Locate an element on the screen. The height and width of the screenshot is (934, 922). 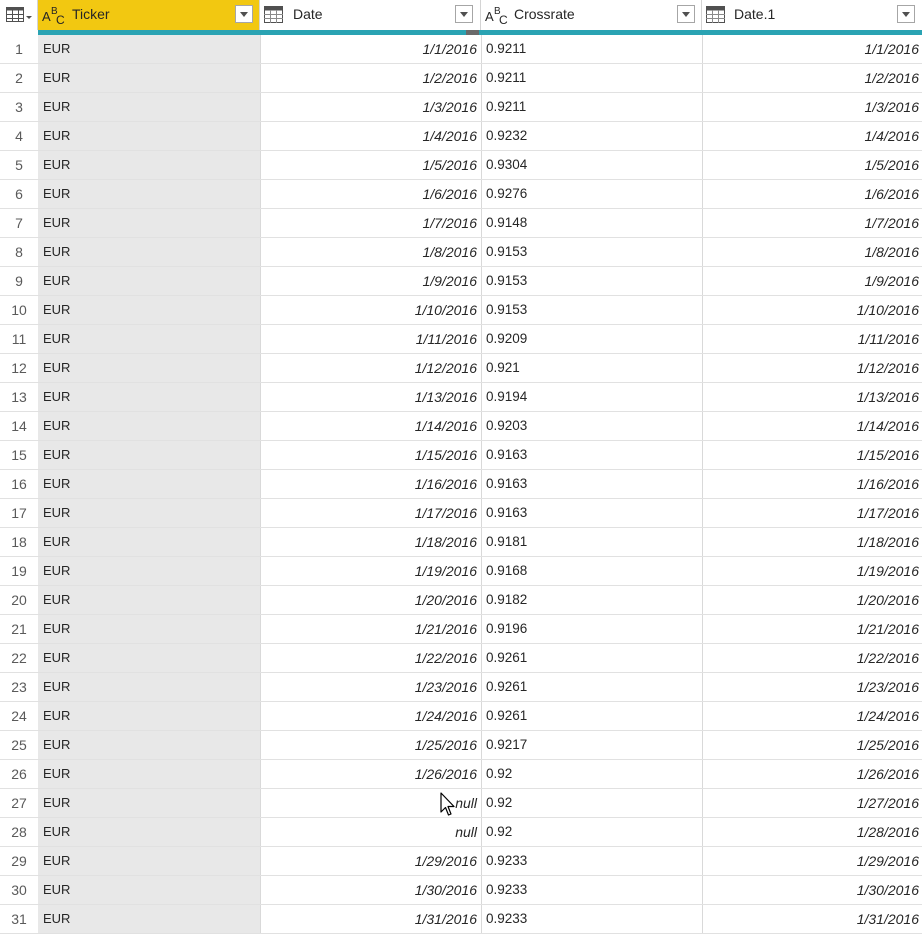
table-row: 24 EUR 1/24/2016 0.9261 1/24/2016 is located at coordinates (461, 716).